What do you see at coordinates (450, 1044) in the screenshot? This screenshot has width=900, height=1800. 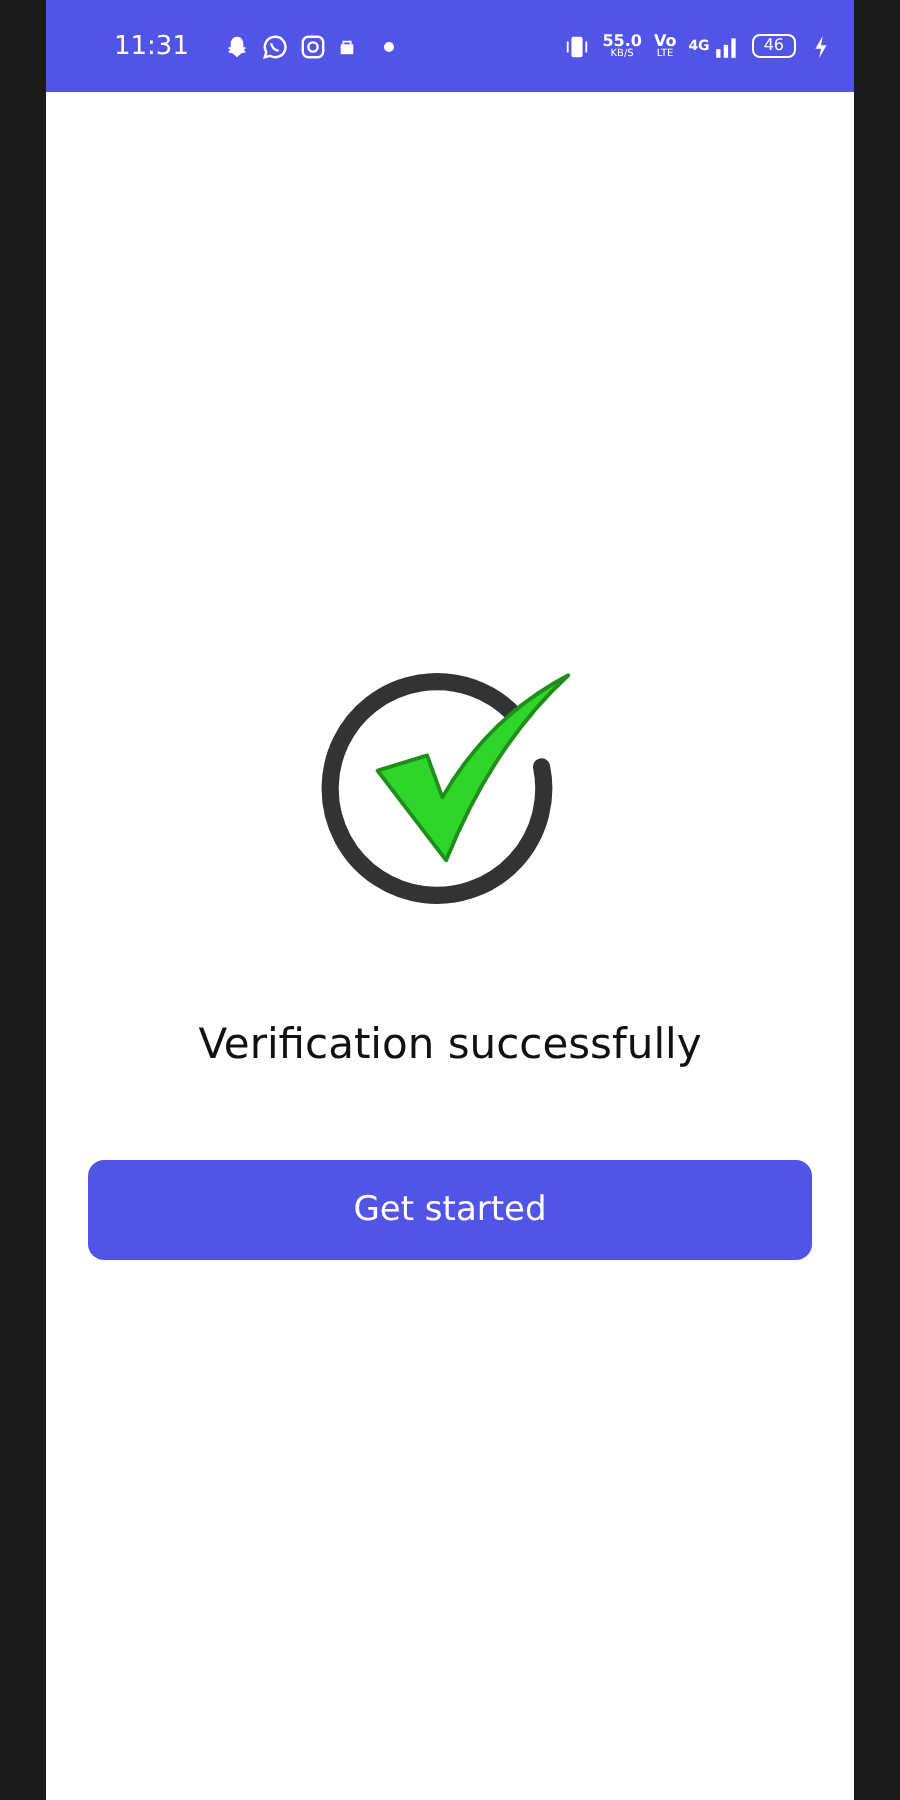 I see `verification-message: Verification successfully` at bounding box center [450, 1044].